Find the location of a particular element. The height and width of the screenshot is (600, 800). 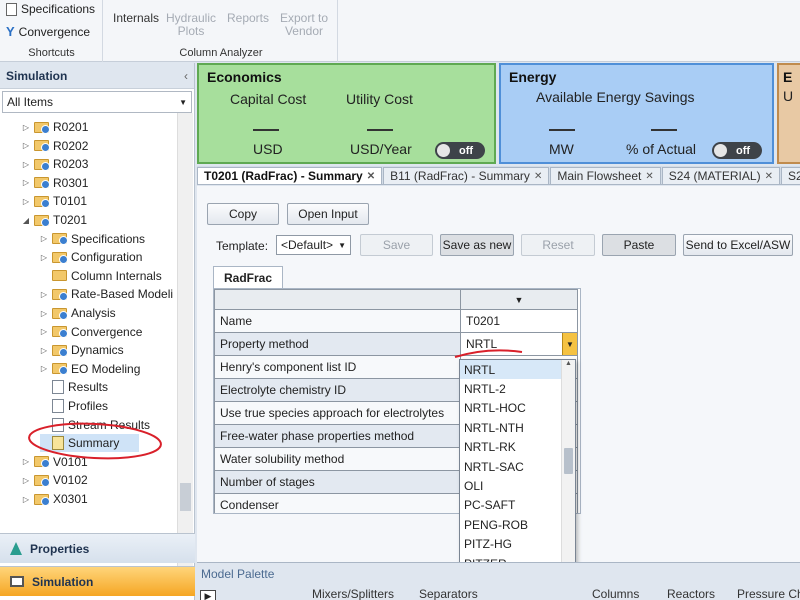

grid-row-label: Property method is located at coordinates (337, 344).